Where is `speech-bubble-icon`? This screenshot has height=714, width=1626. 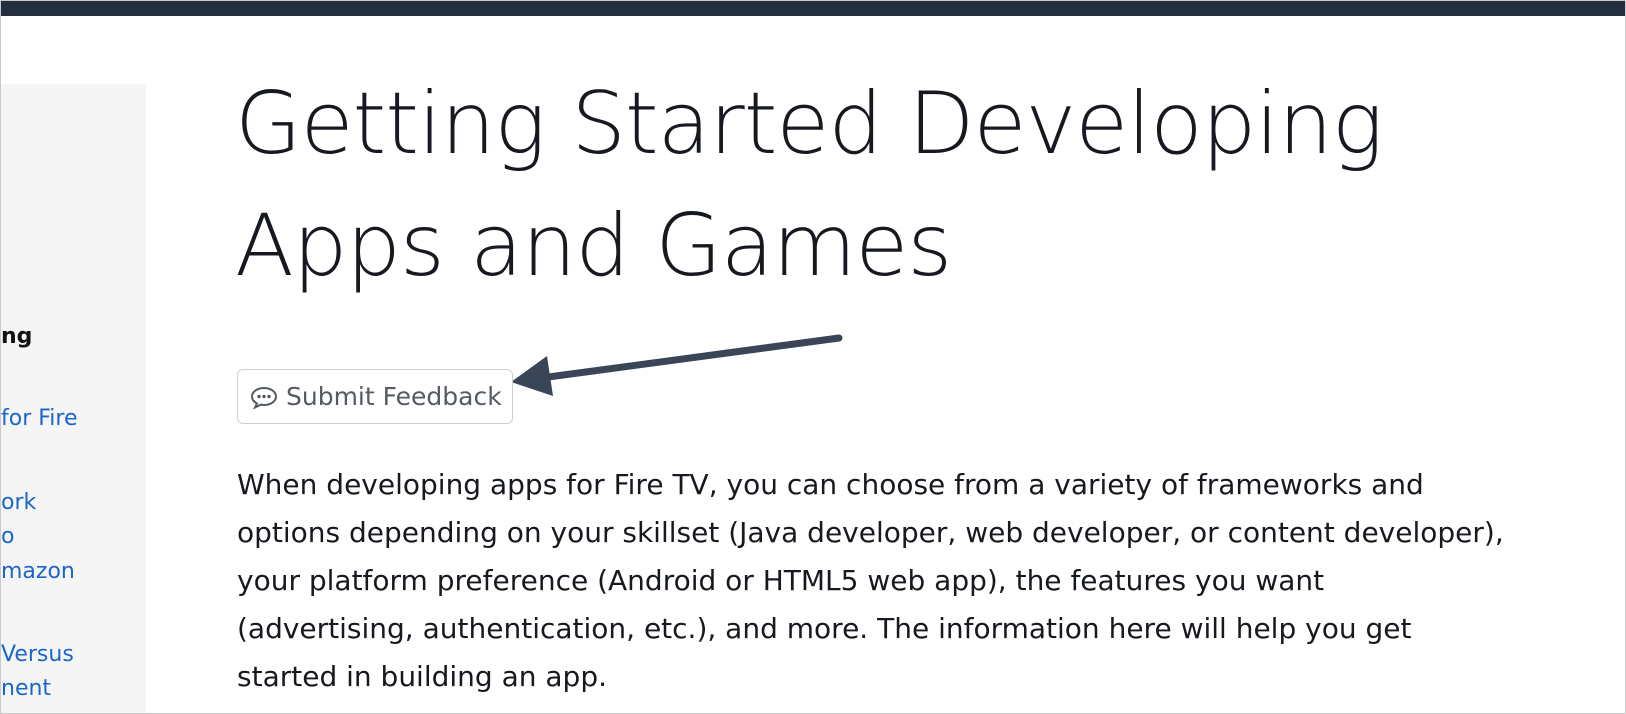
speech-bubble-icon is located at coordinates (264, 397).